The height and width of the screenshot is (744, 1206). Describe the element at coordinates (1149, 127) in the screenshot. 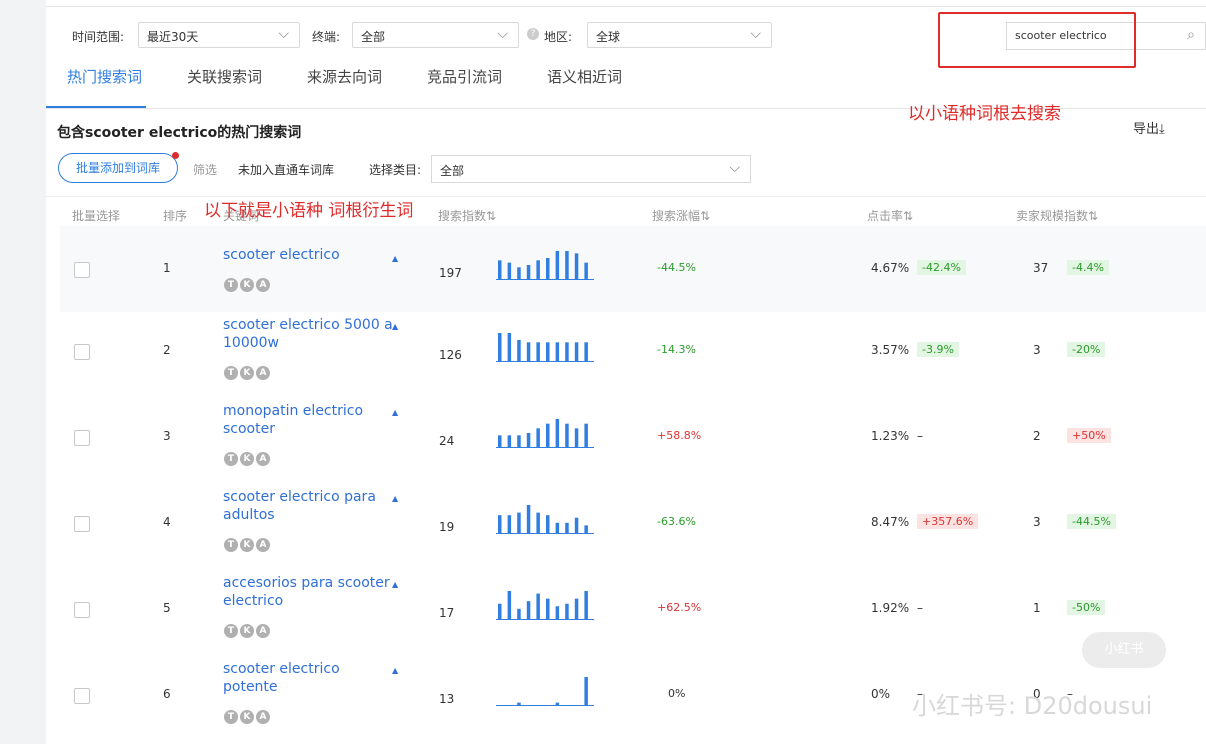

I see `export-button: 导出⤓` at that location.